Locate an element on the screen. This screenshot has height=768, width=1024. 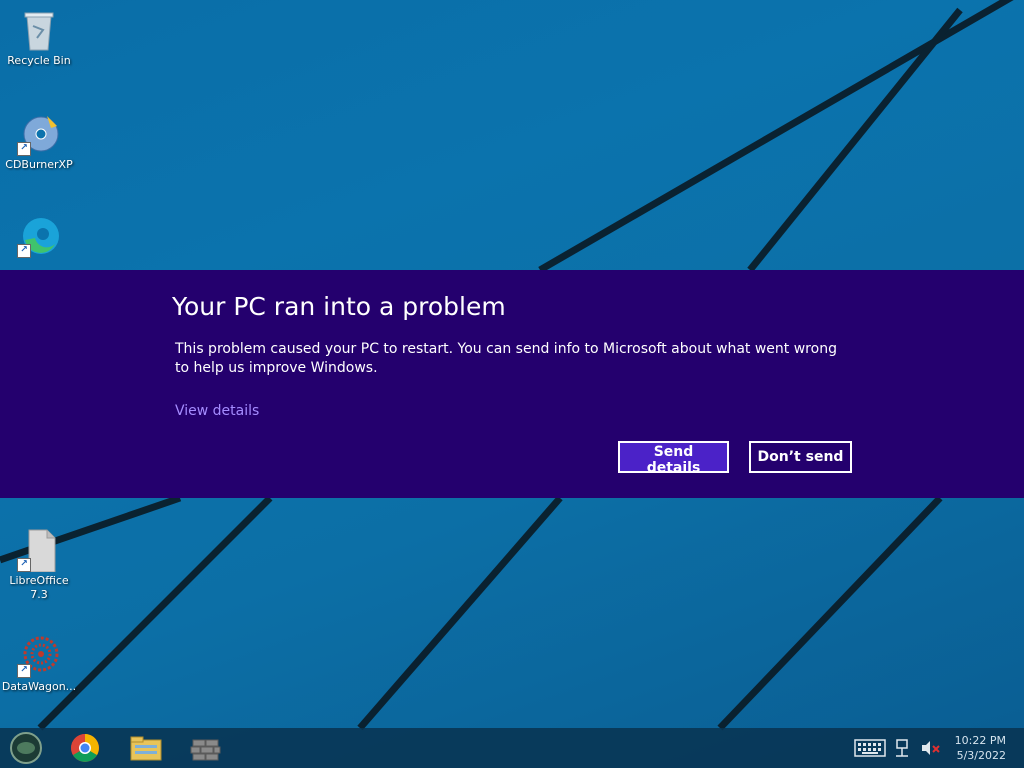
start-orb-icon is located at coordinates (26, 748).